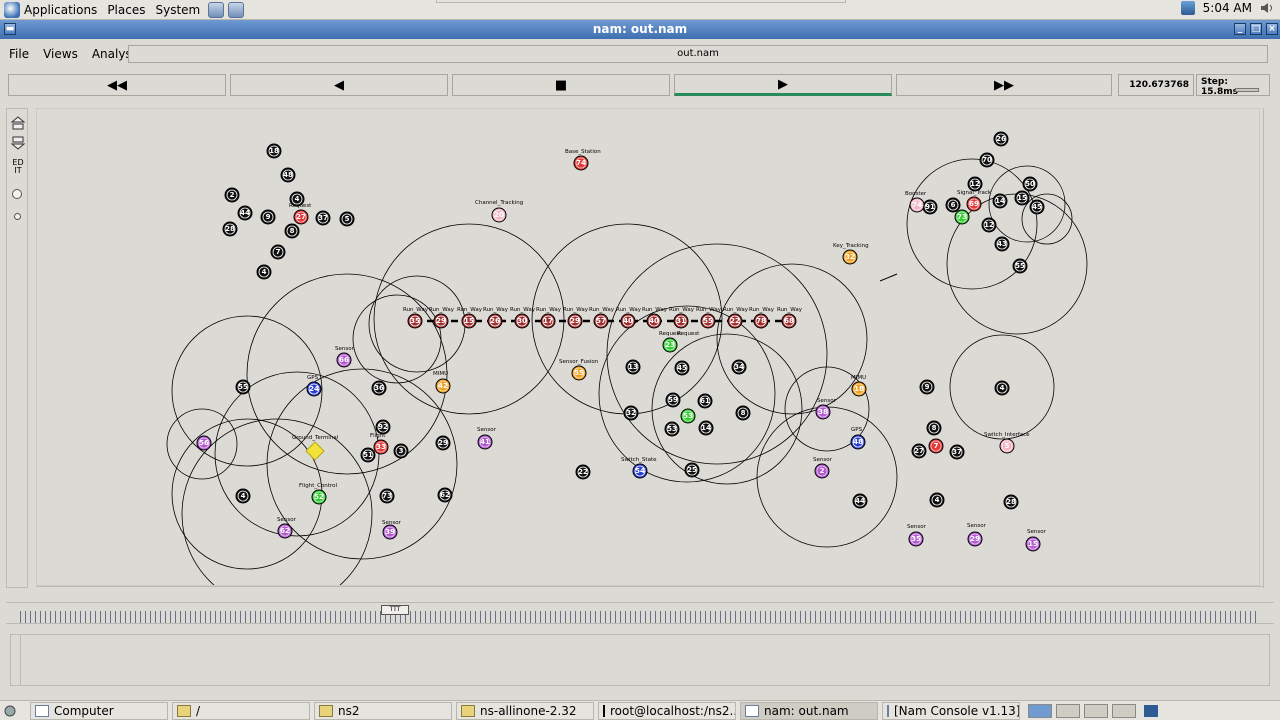 The image size is (1280, 720). What do you see at coordinates (1033, 544) in the screenshot?
I see `purple-node: 15` at bounding box center [1033, 544].